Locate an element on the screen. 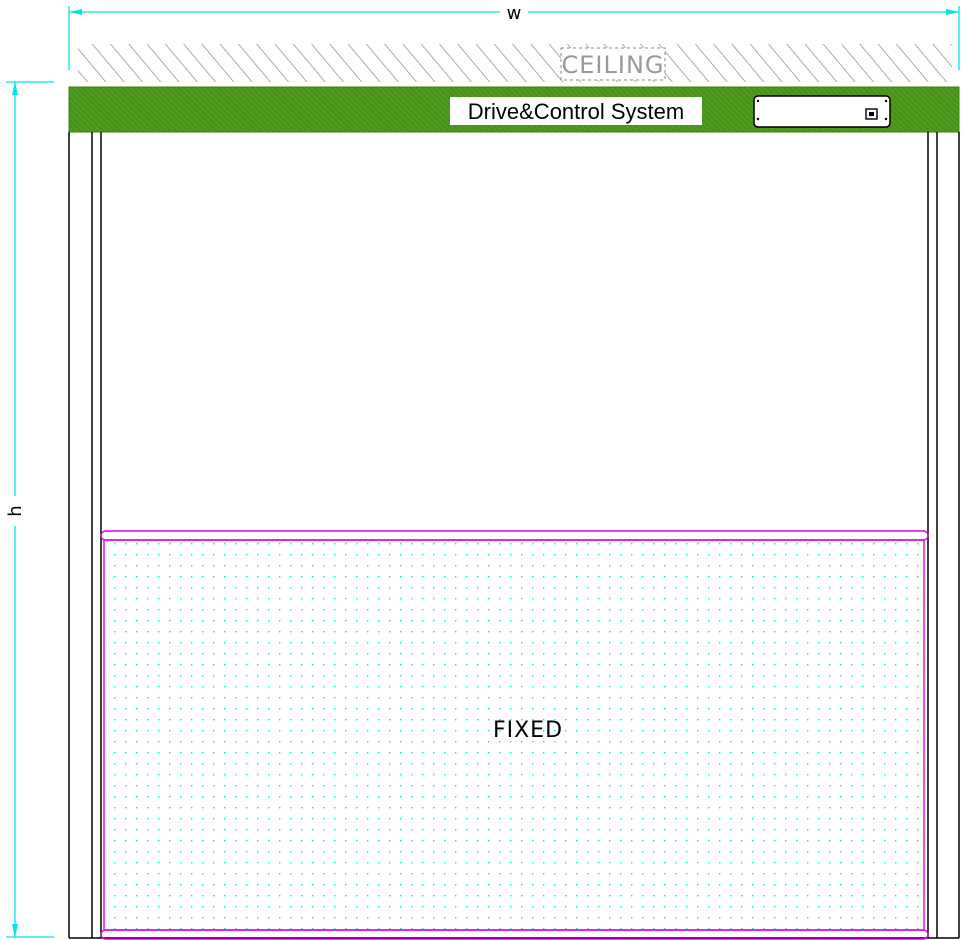 The height and width of the screenshot is (940, 962). ceiling: CEILING is located at coordinates (515, 63).